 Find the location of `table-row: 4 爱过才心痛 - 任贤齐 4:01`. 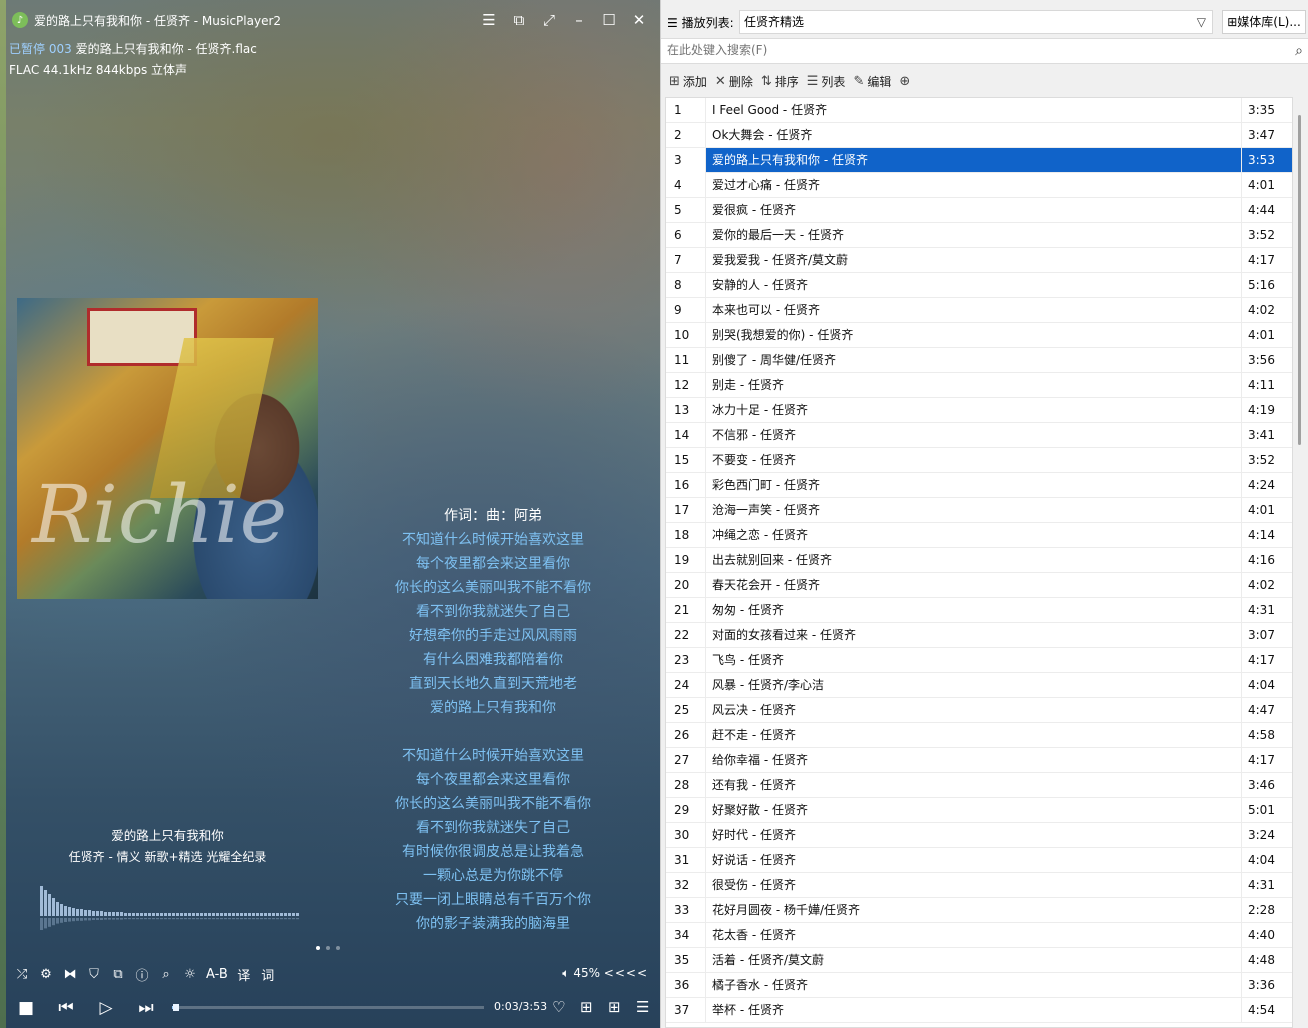

table-row: 4 爱过才心痛 - 任贤齐 4:01 is located at coordinates (979, 185).